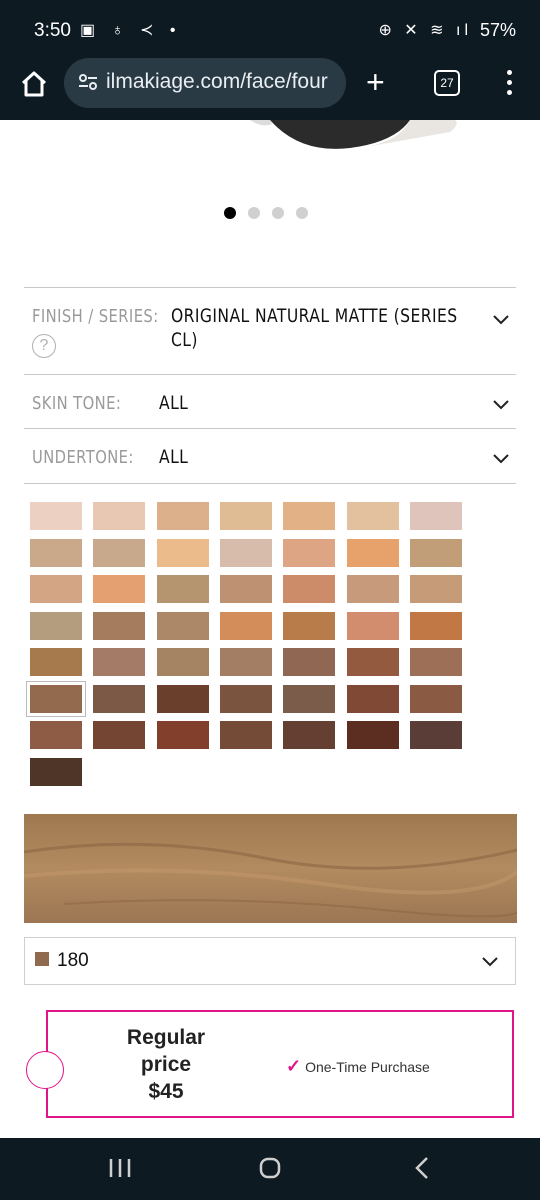  Describe the element at coordinates (509, 83) in the screenshot. I see `overflow-menu-icon` at that location.